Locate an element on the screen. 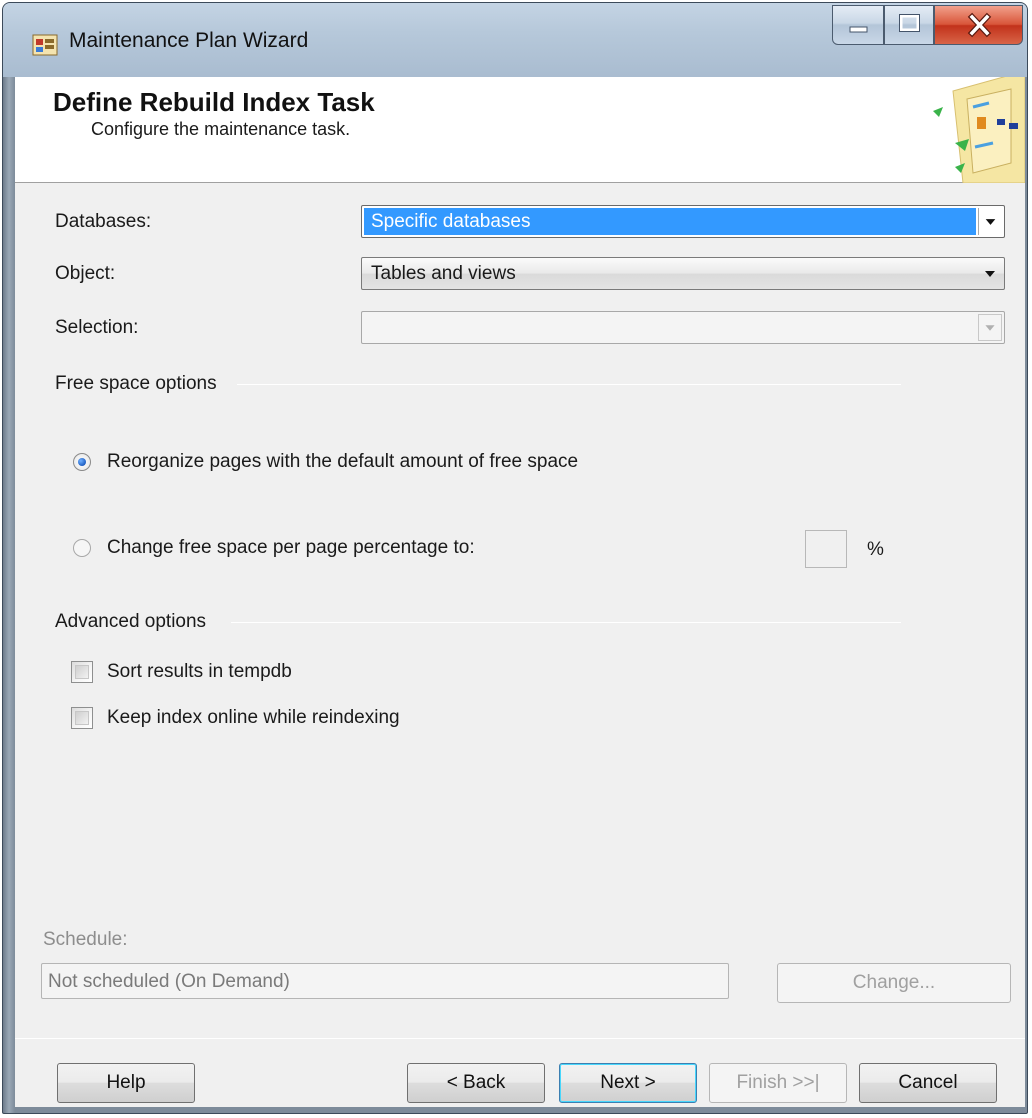 Image resolution: width=1032 pixels, height=1118 pixels. schedule-value: Not scheduled (On Demand) is located at coordinates (169, 981).